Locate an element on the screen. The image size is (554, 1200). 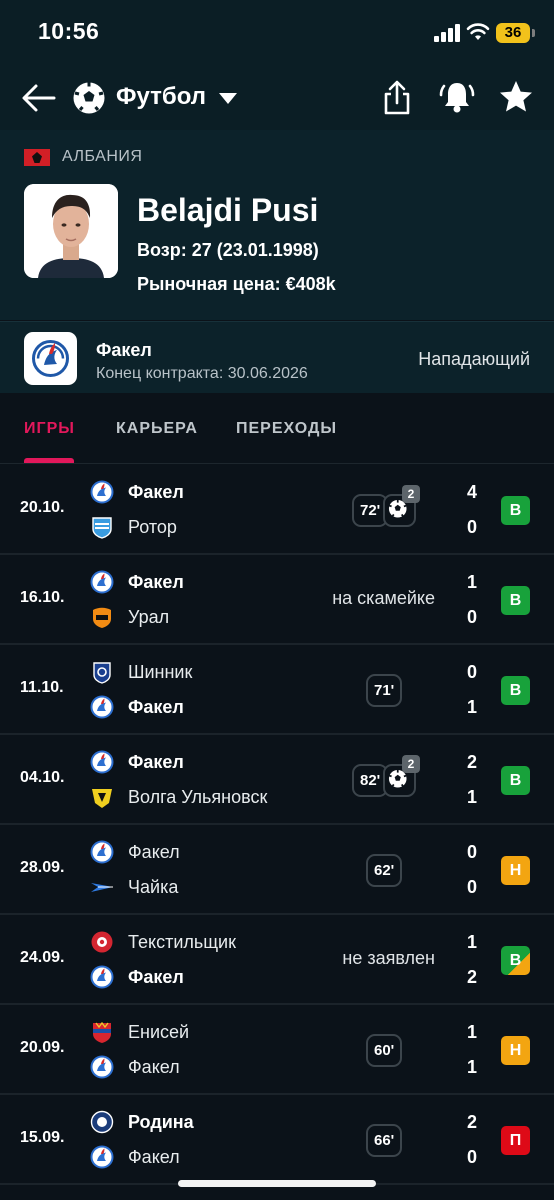
minutes-played: 62' is located at coordinates (384, 870).